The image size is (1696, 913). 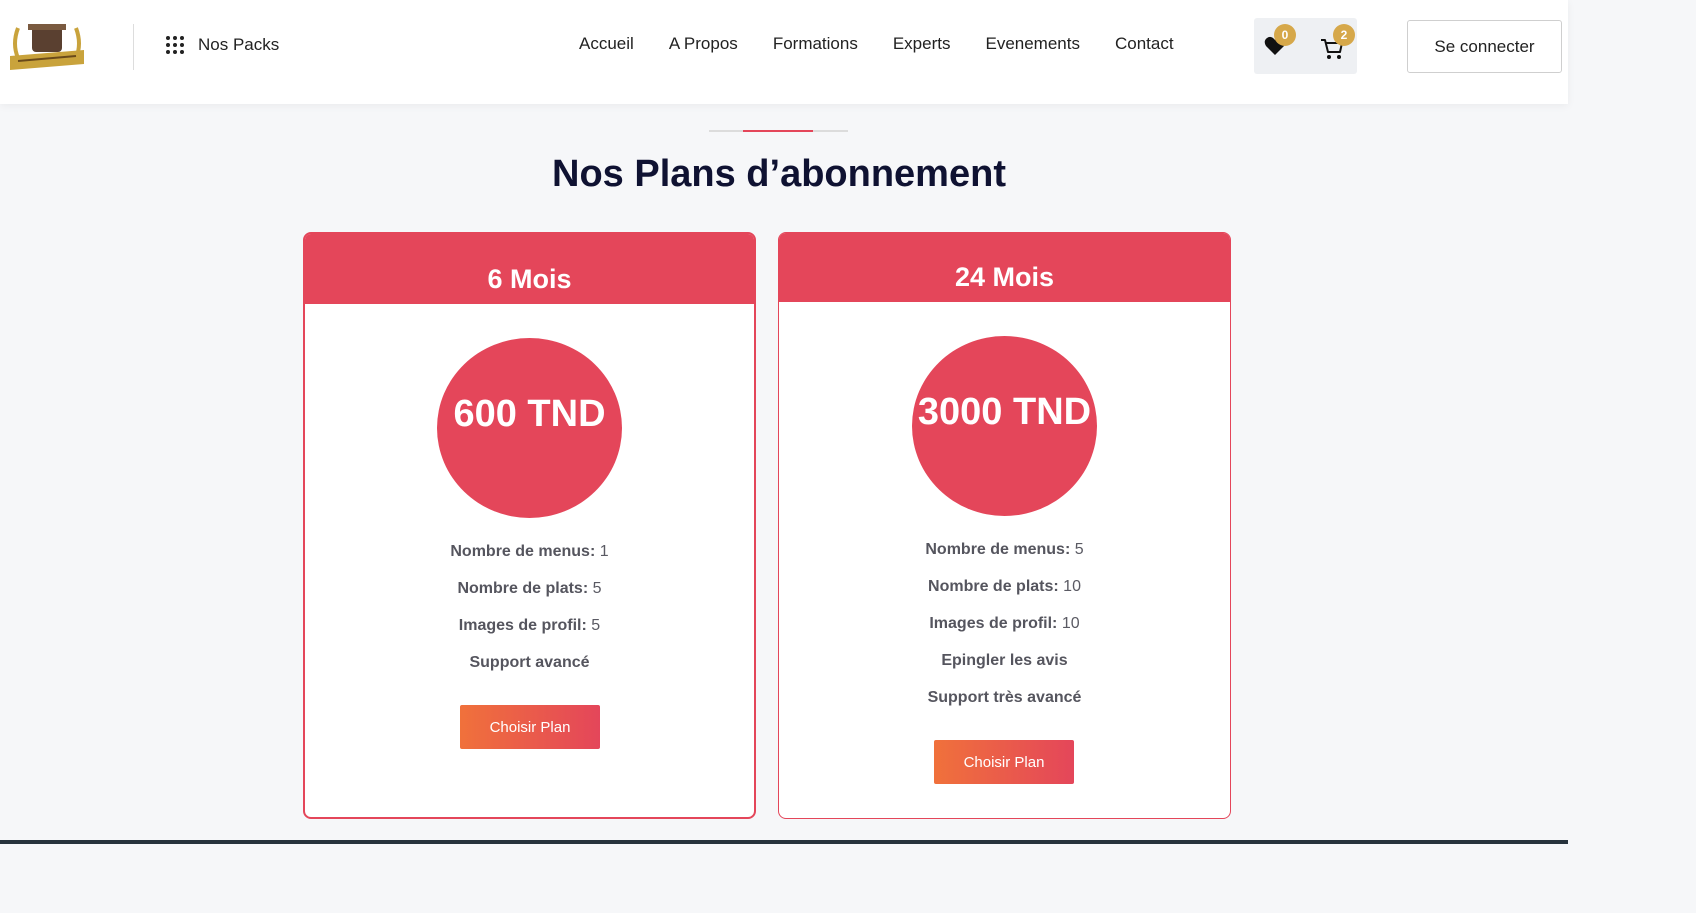 I want to click on nav-evenements: Evenements, so click(x=1032, y=44).